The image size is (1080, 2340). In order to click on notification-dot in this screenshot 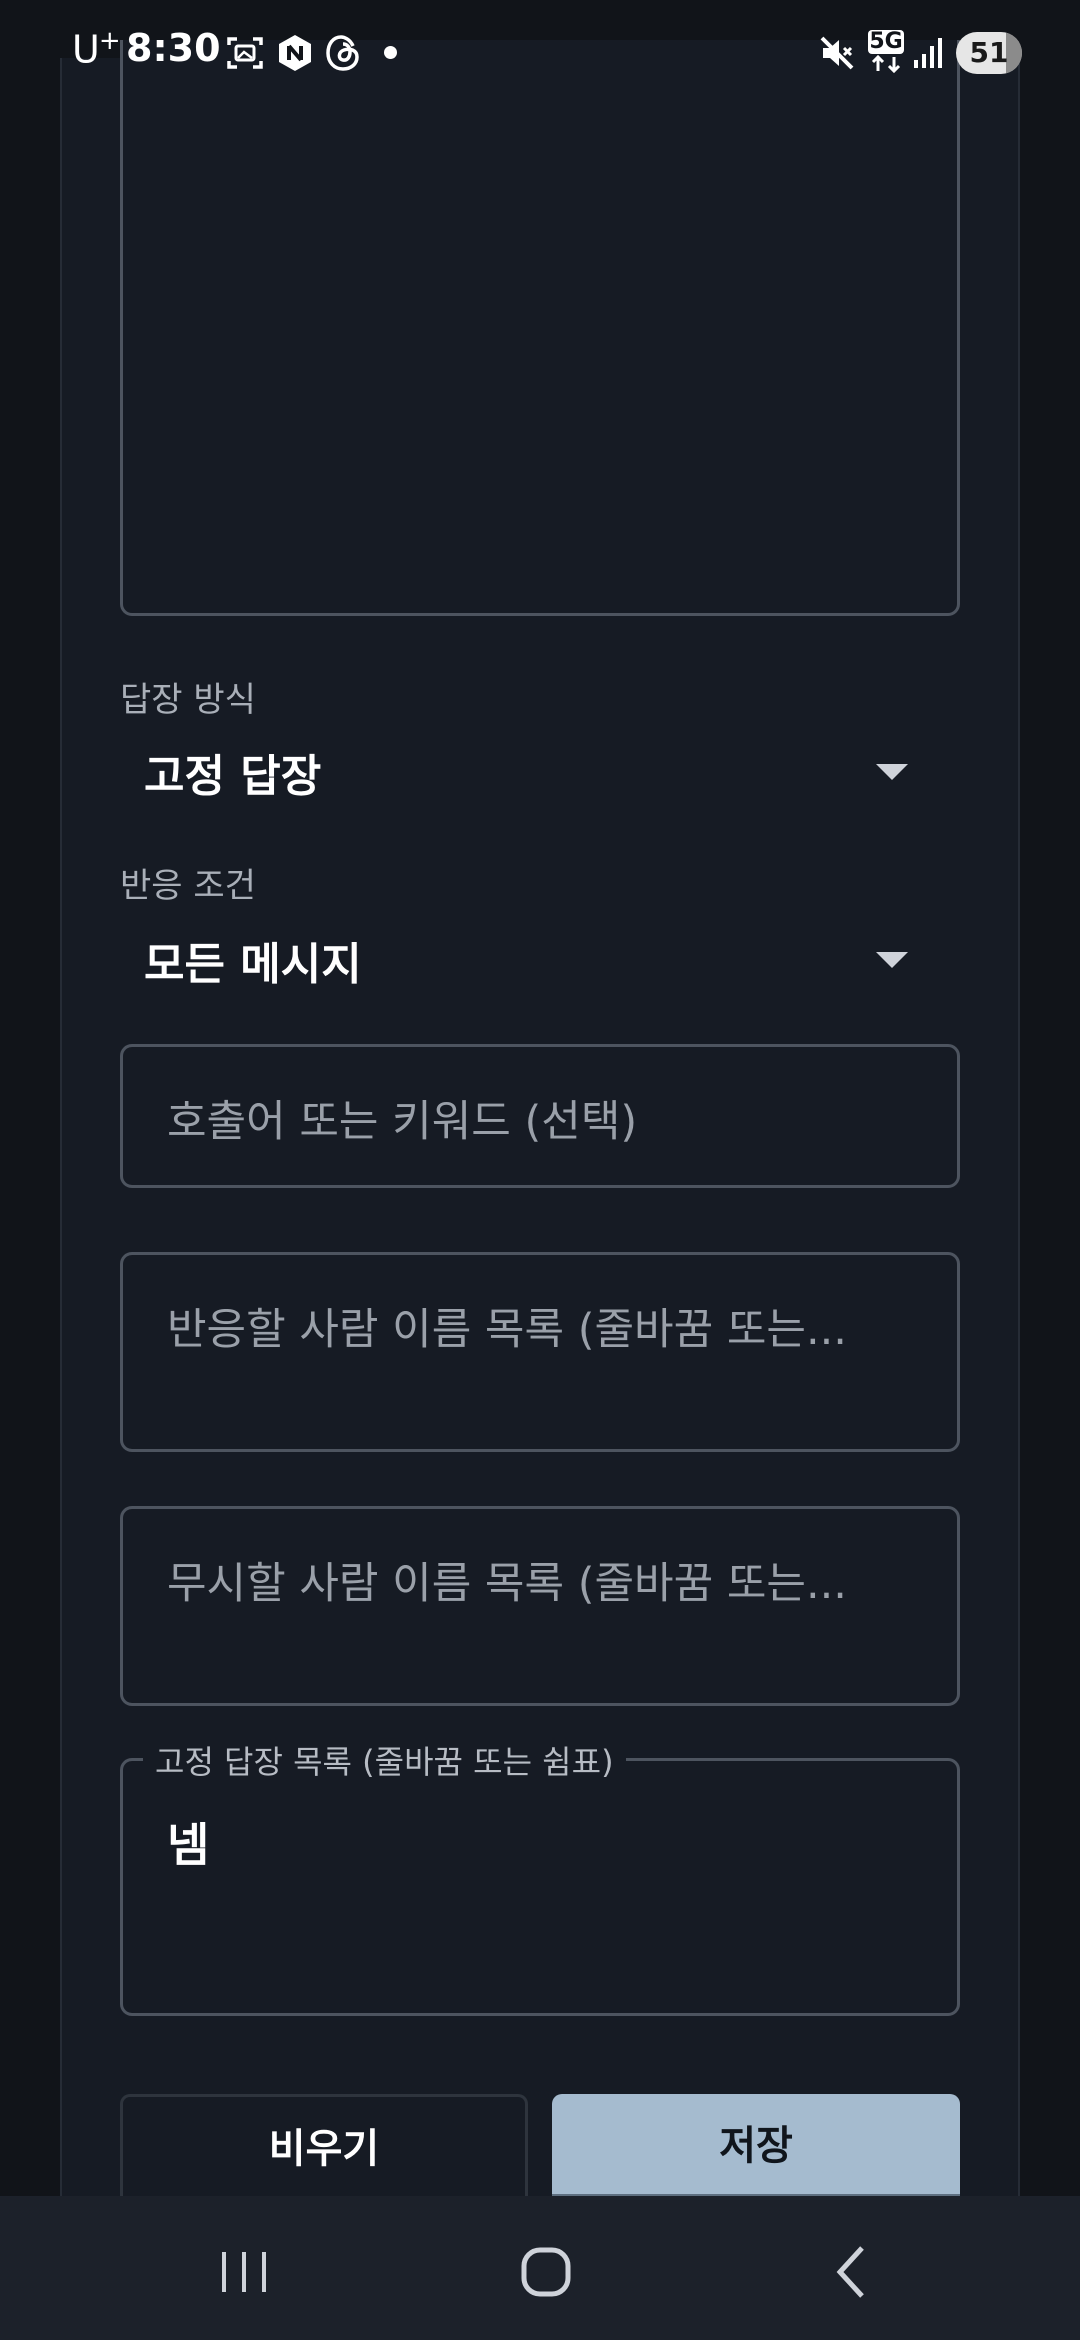, I will do `click(390, 52)`.